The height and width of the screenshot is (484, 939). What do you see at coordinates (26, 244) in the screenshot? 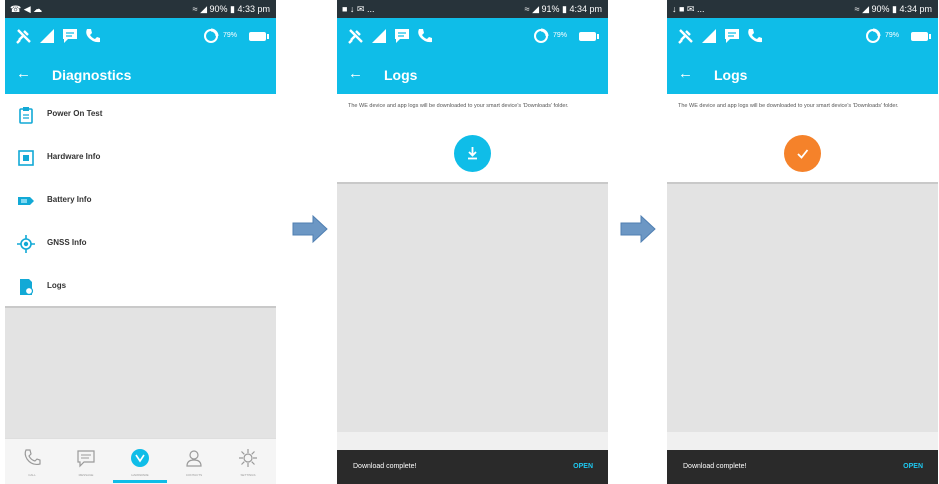
I see `gps-icon` at bounding box center [26, 244].